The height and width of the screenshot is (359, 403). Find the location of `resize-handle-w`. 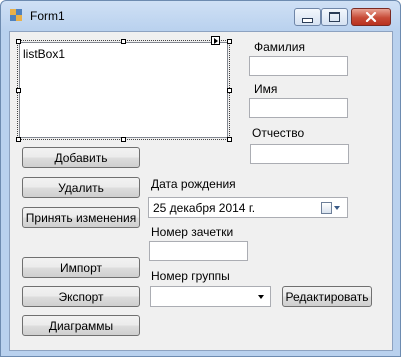

resize-handle-w is located at coordinates (18, 90).